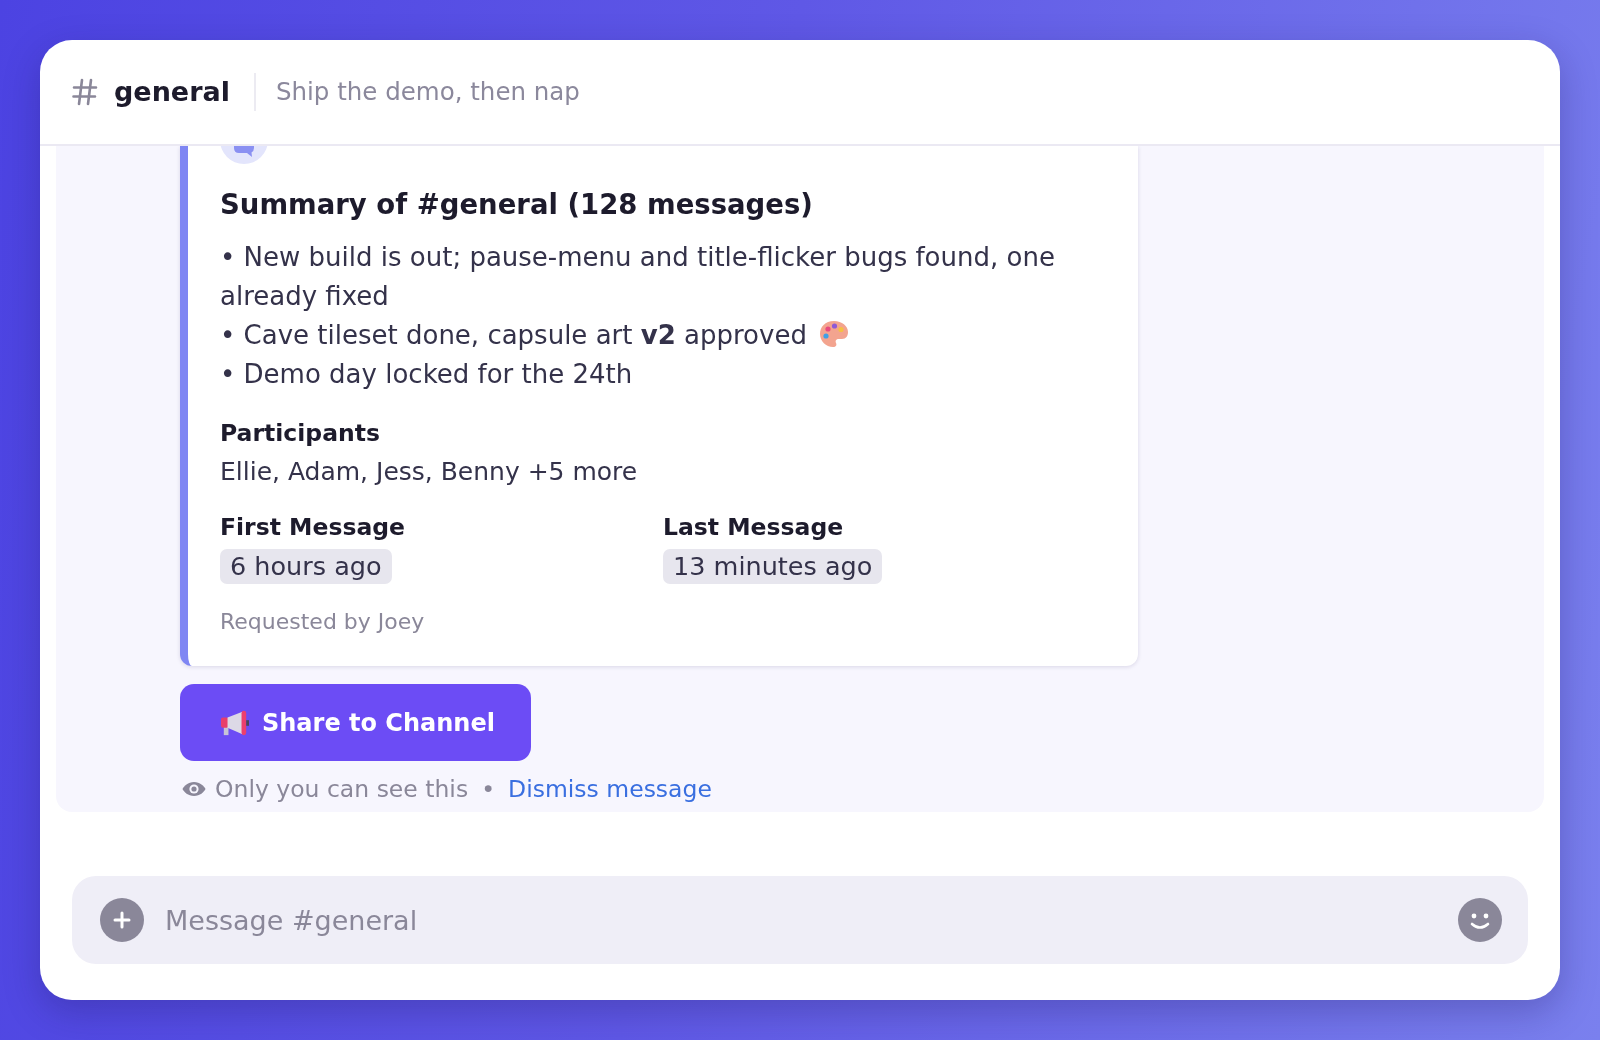 This screenshot has width=1600, height=1040. What do you see at coordinates (610, 789) in the screenshot?
I see `dismiss-link: Dismiss message` at bounding box center [610, 789].